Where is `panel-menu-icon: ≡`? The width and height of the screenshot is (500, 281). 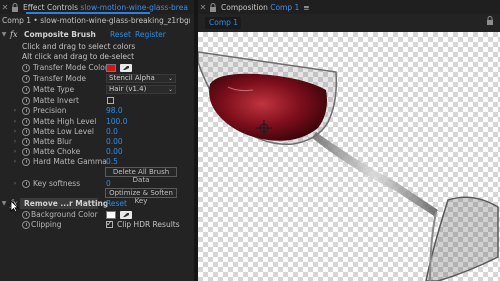
panel-menu-icon: ≡ is located at coordinates (306, 7).